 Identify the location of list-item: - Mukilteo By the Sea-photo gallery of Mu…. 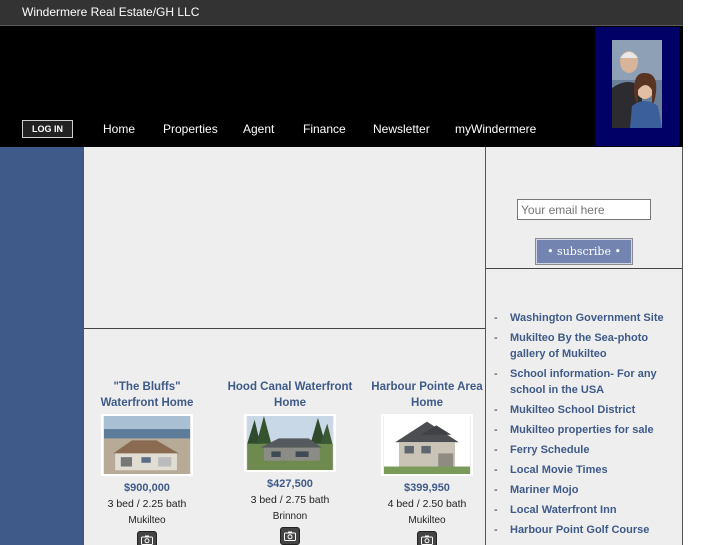
(586, 346).